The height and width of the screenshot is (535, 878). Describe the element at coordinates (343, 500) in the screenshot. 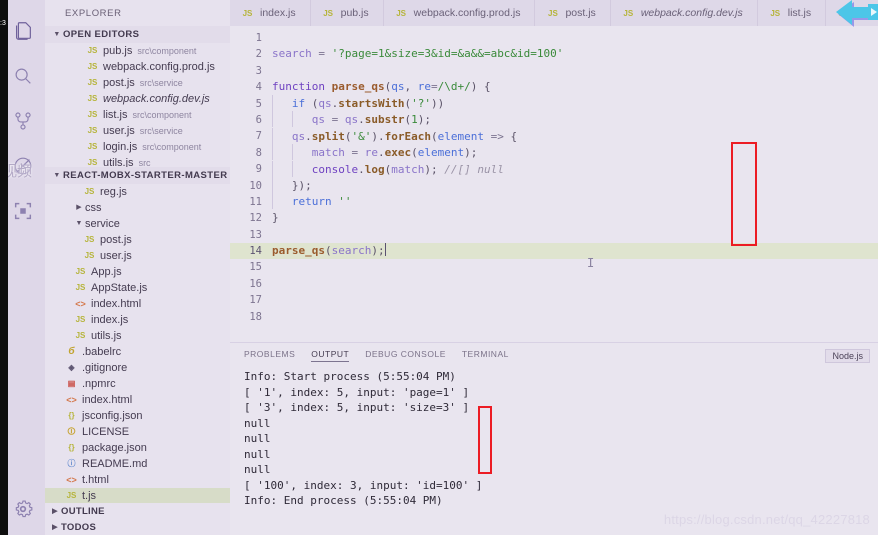

I see `output-line: Info: End process (5:55:04 PM)` at that location.